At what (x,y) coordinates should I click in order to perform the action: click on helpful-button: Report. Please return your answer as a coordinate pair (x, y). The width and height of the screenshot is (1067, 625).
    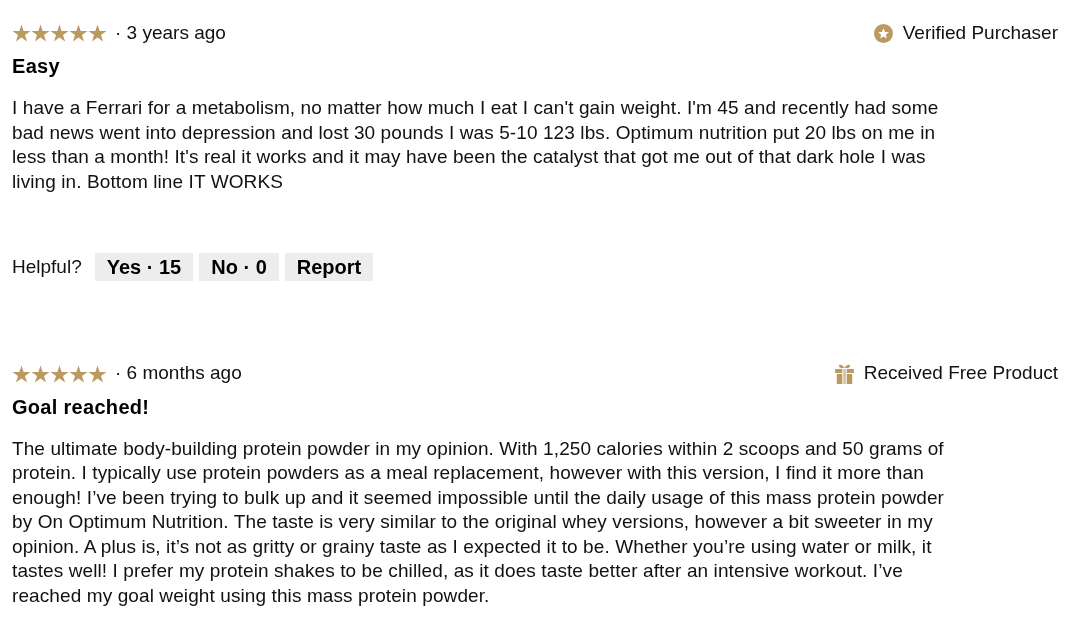
    Looking at the image, I should click on (329, 267).